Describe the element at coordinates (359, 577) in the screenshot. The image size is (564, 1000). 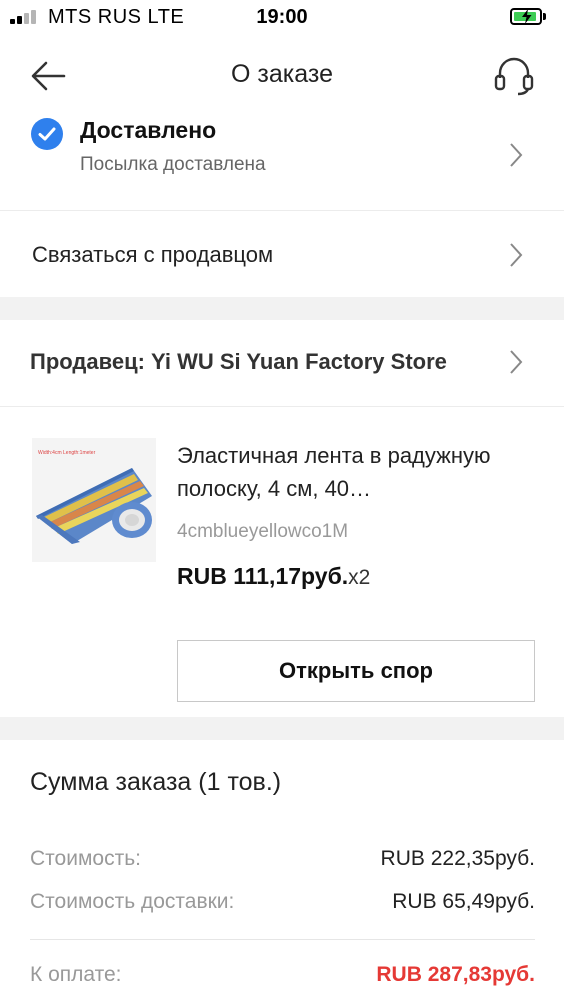
I see `product-quantity: x2` at that location.